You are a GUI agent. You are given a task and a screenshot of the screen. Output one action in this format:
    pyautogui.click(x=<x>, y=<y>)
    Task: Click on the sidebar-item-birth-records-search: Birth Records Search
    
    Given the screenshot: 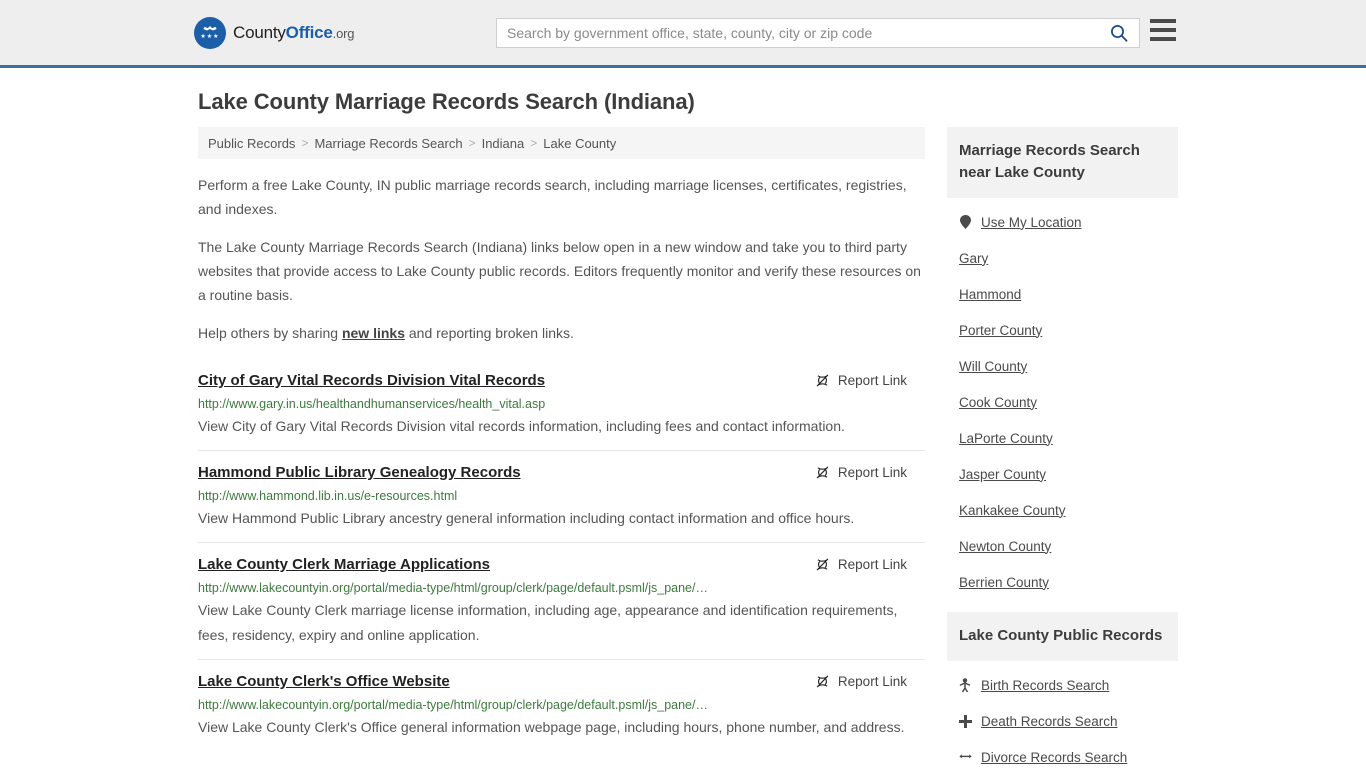 What is the action you would take?
    pyautogui.click(x=1068, y=685)
    